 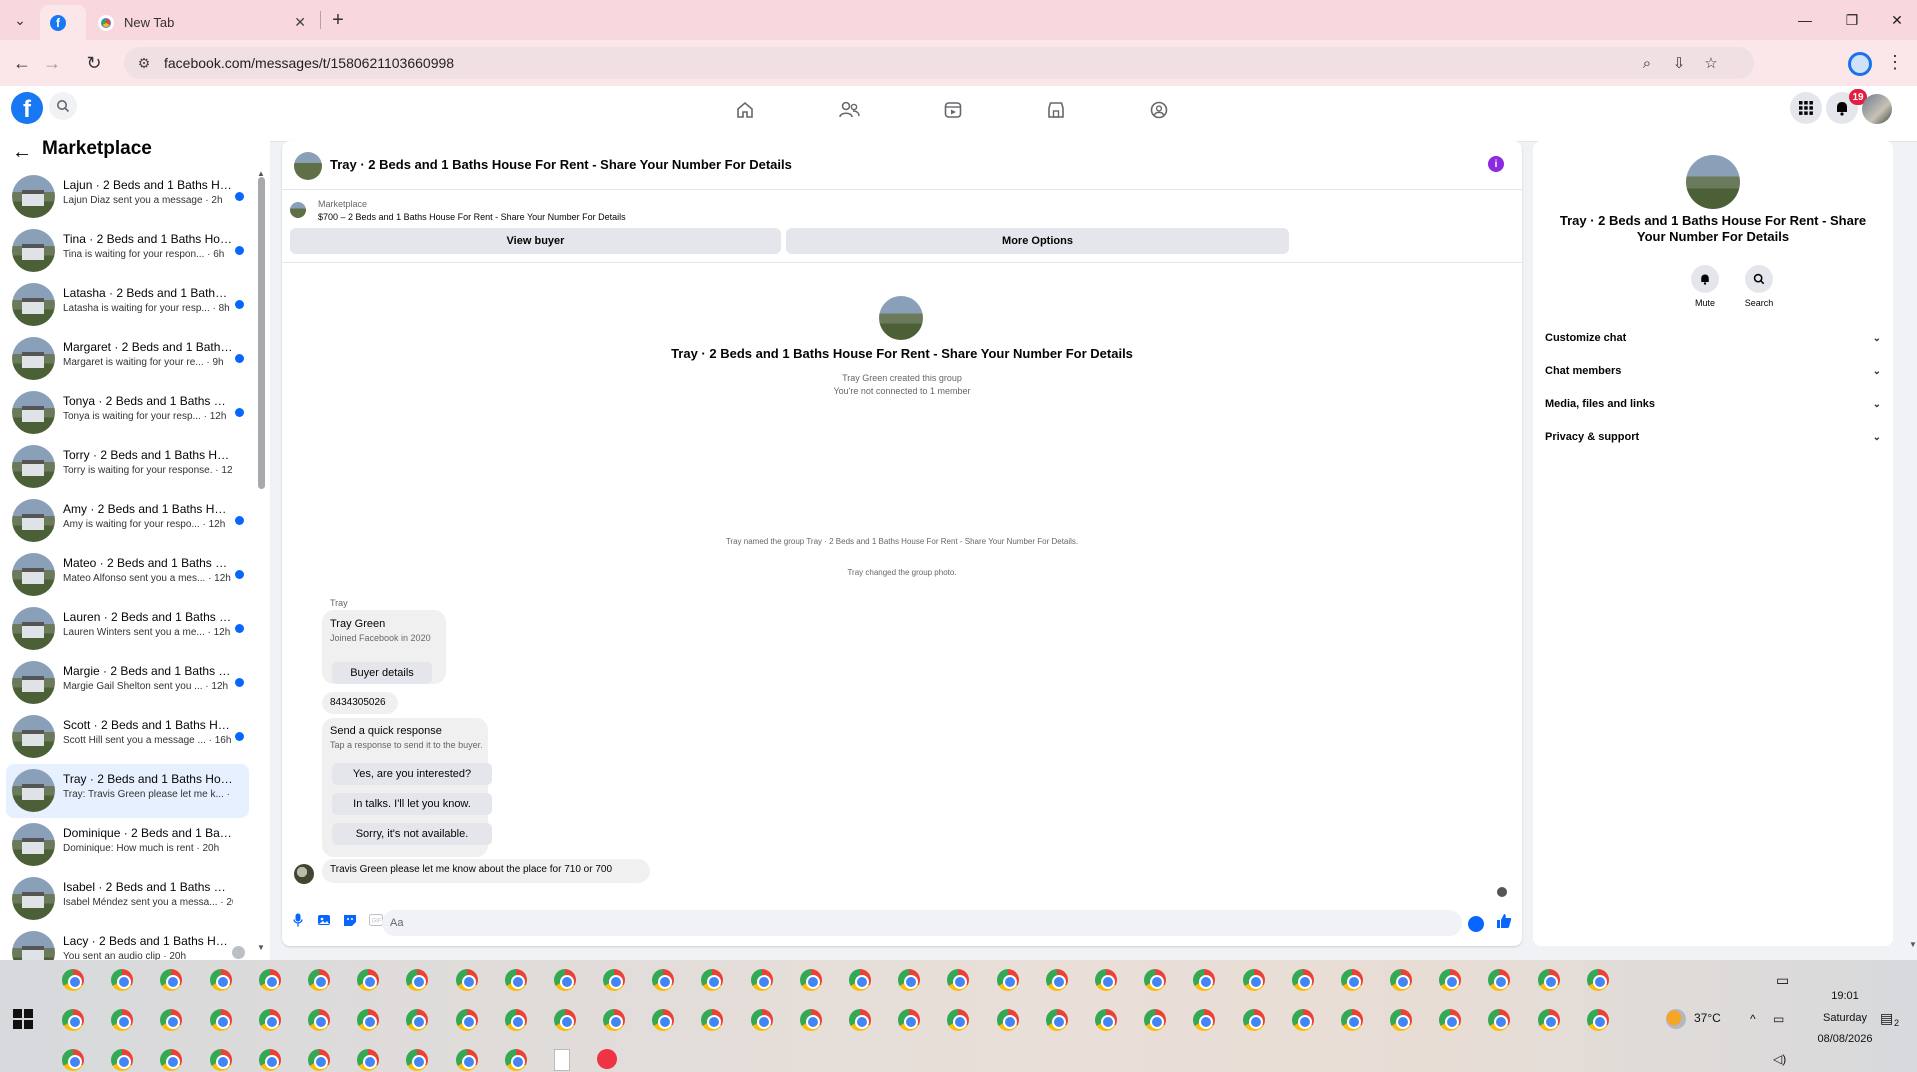 I want to click on zoom-icon: ⌕, so click(x=1647, y=63).